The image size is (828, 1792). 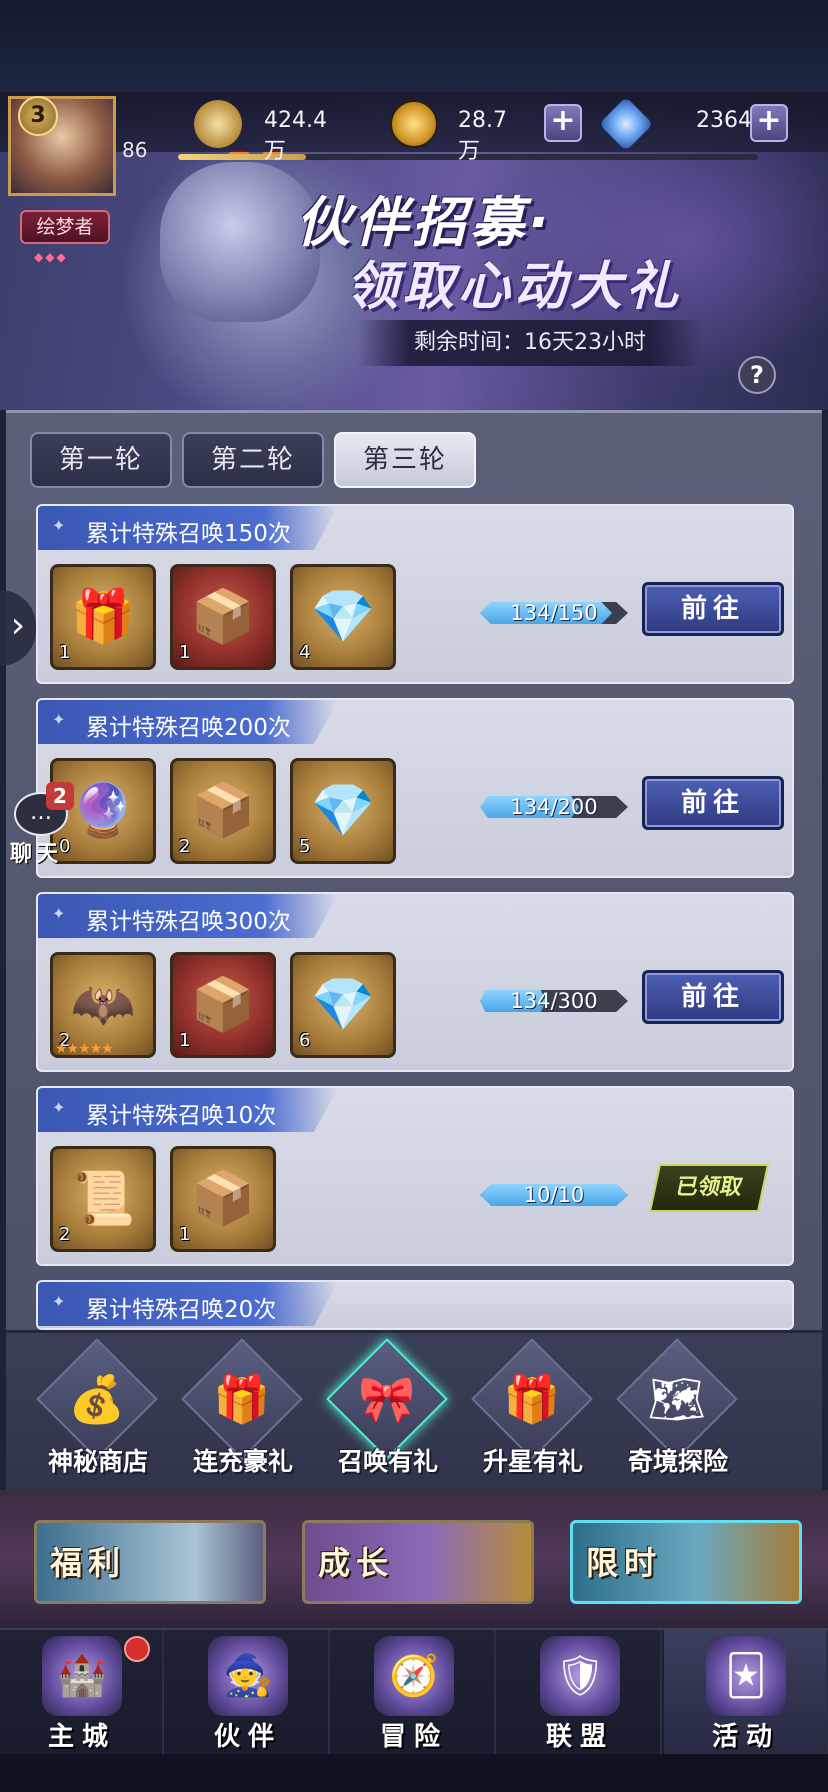 What do you see at coordinates (405, 460) in the screenshot?
I see `tab-round-3: 第三轮` at bounding box center [405, 460].